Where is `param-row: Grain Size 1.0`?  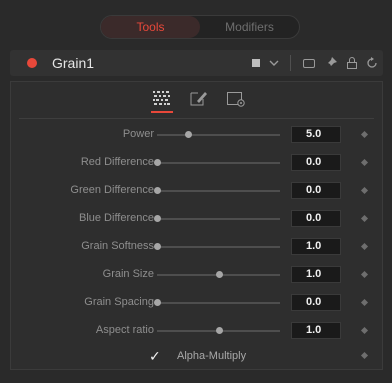
param-row: Grain Size 1.0 is located at coordinates (196, 274).